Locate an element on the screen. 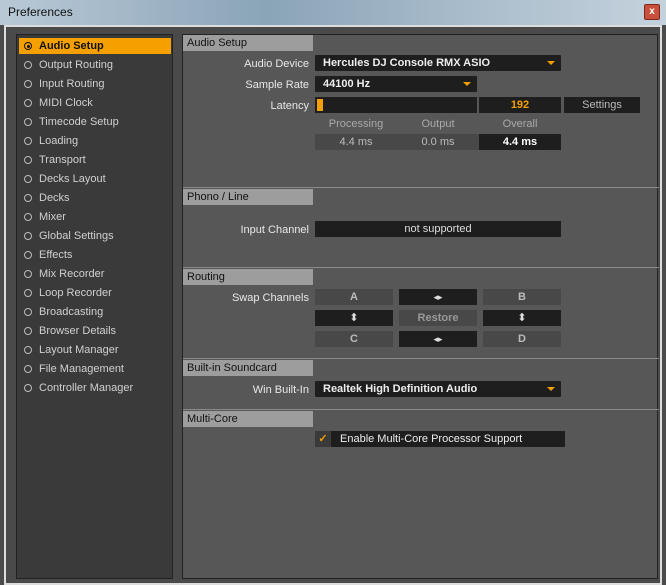 This screenshot has width=666, height=585. sidebar-item-browser-details: Browser Details is located at coordinates (95, 331).